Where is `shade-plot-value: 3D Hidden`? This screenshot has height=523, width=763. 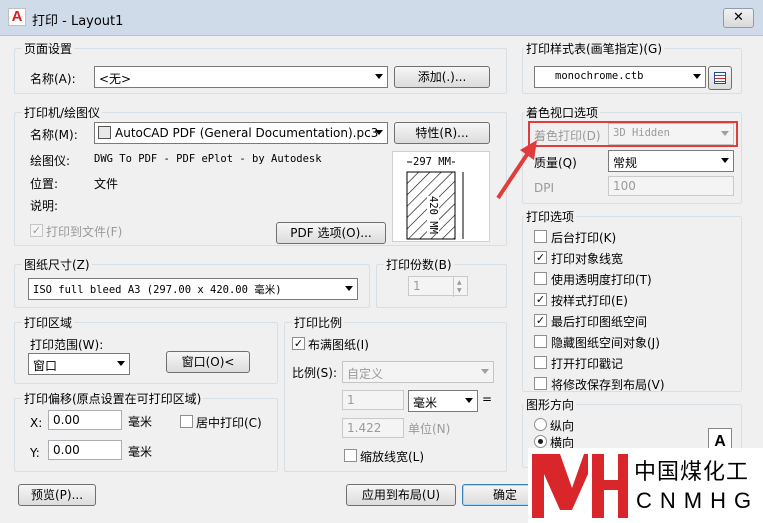 shade-plot-value: 3D Hidden is located at coordinates (641, 133).